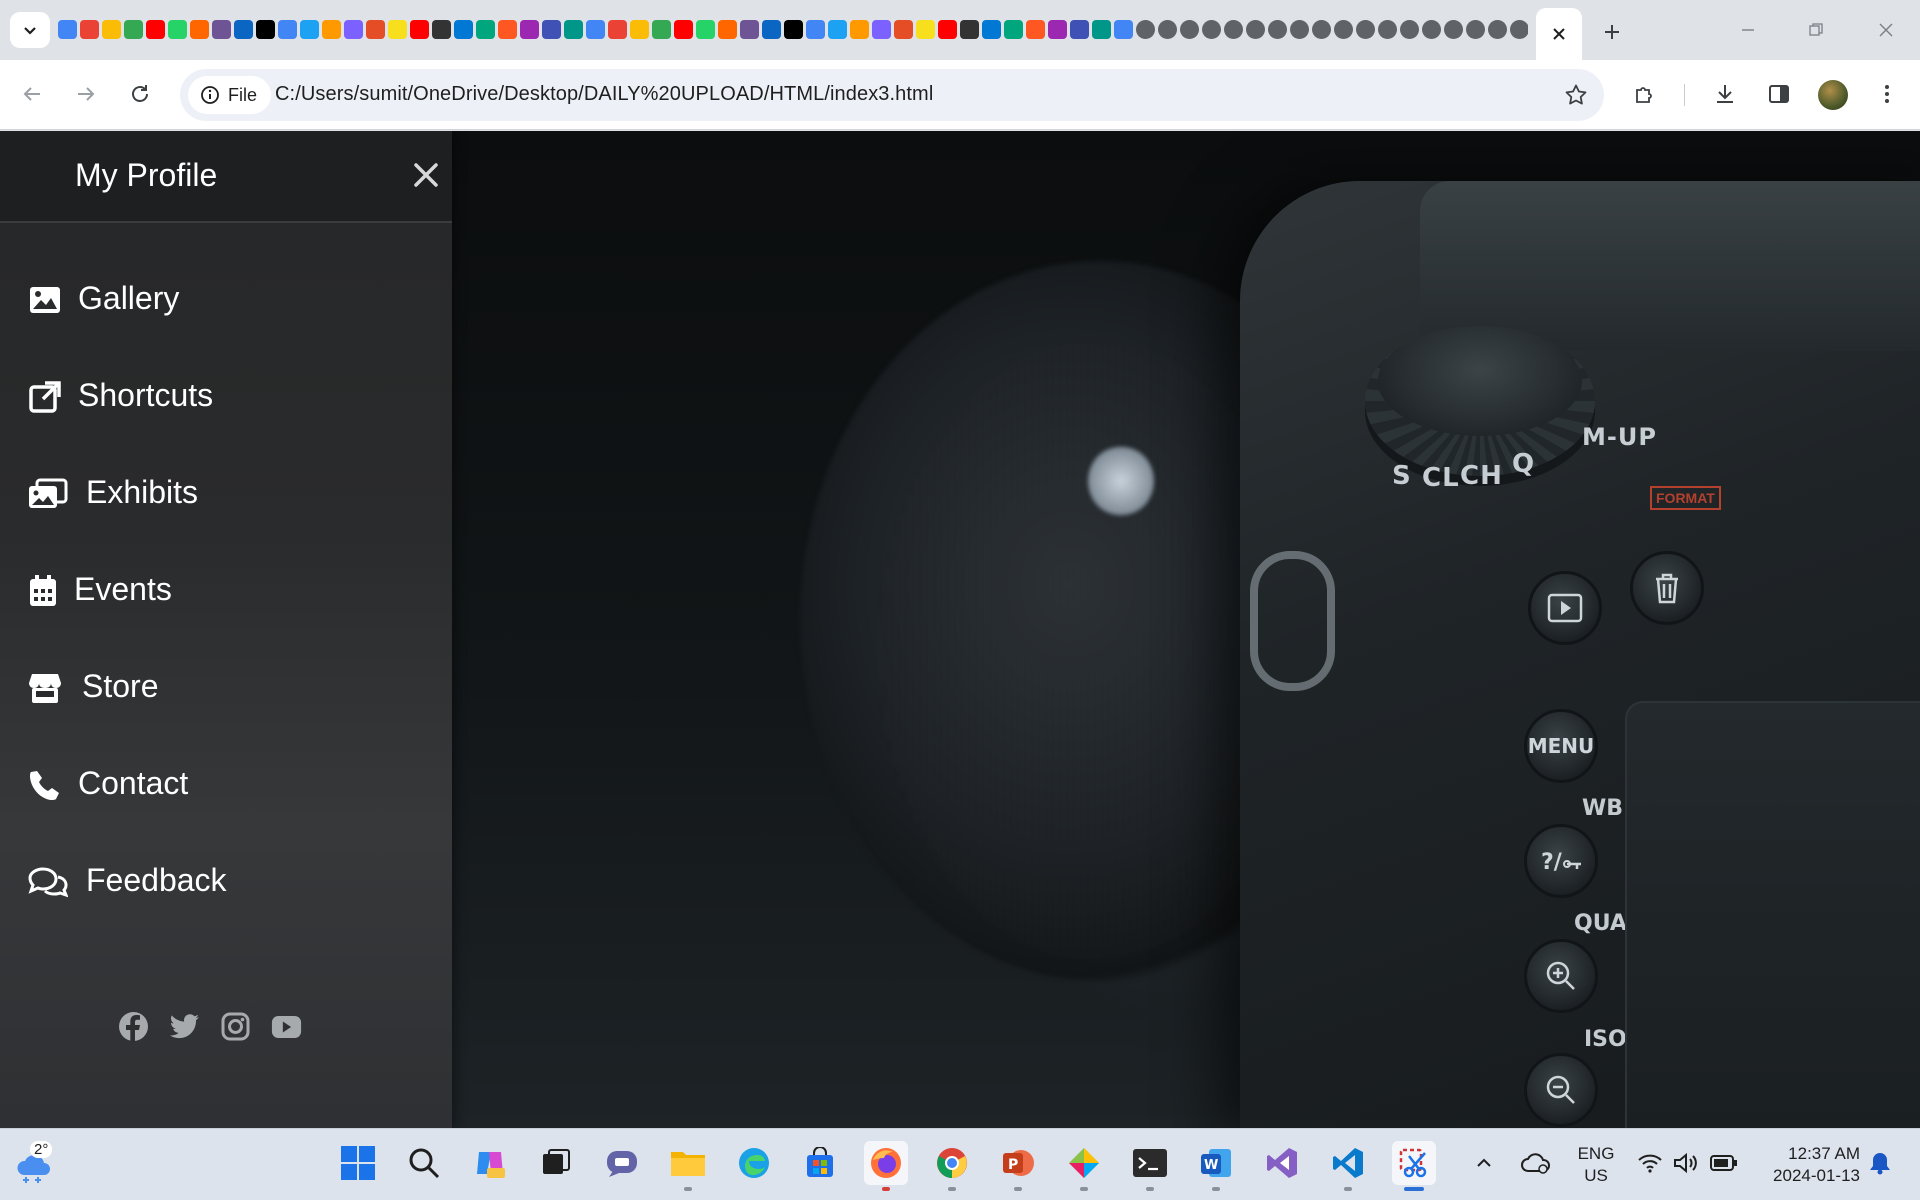 The height and width of the screenshot is (1200, 1920). Describe the element at coordinates (1810, 1165) in the screenshot. I see `clock: 12:37 AM 2024-01-13` at that location.